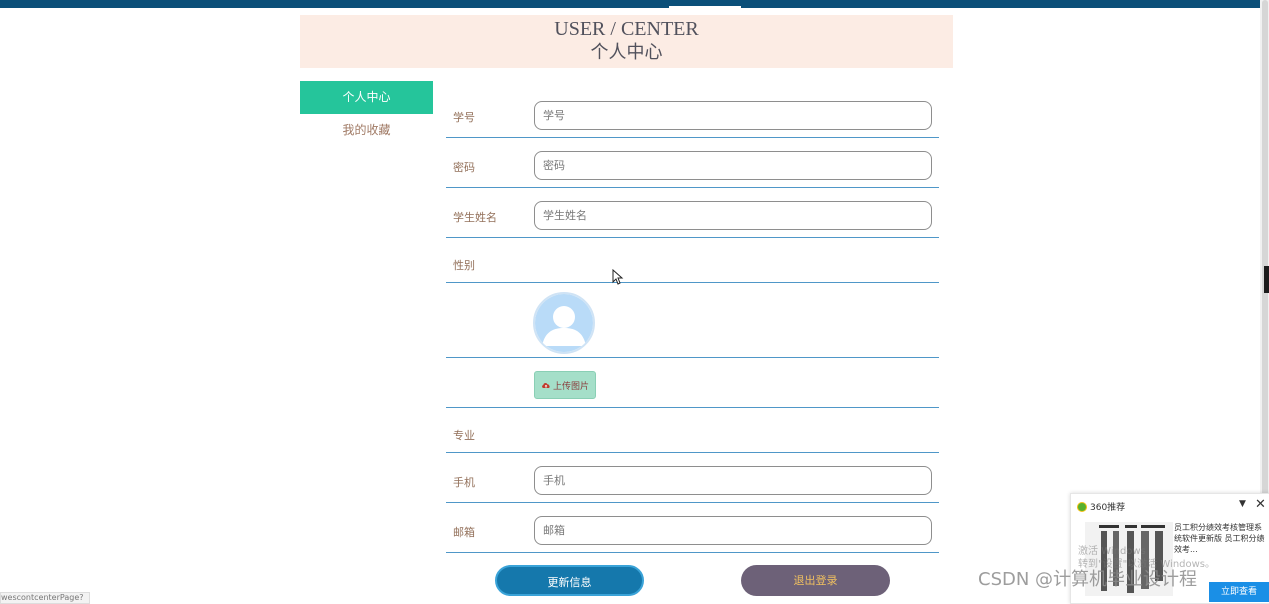 The image size is (1269, 604). What do you see at coordinates (1242, 504) in the screenshot?
I see `chevron-down-icon: ▼` at bounding box center [1242, 504].